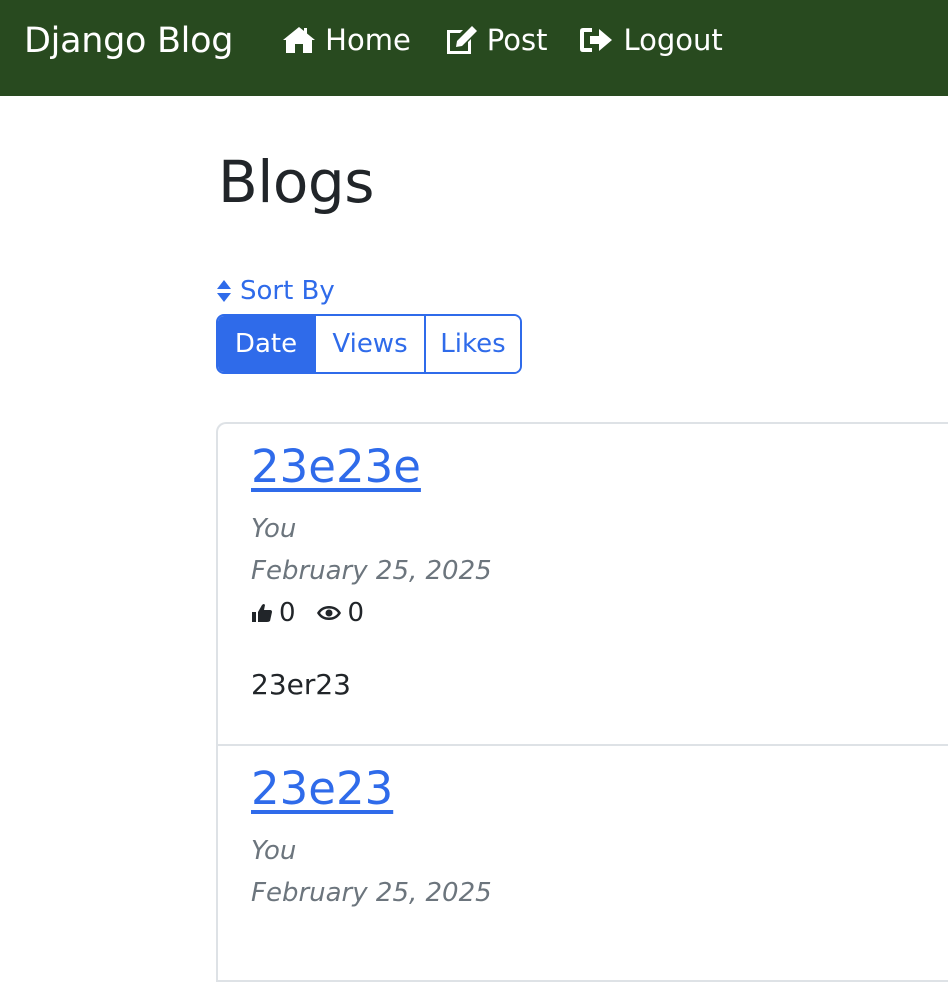 This screenshot has height=982, width=948. What do you see at coordinates (461, 40) in the screenshot?
I see `edit-icon` at bounding box center [461, 40].